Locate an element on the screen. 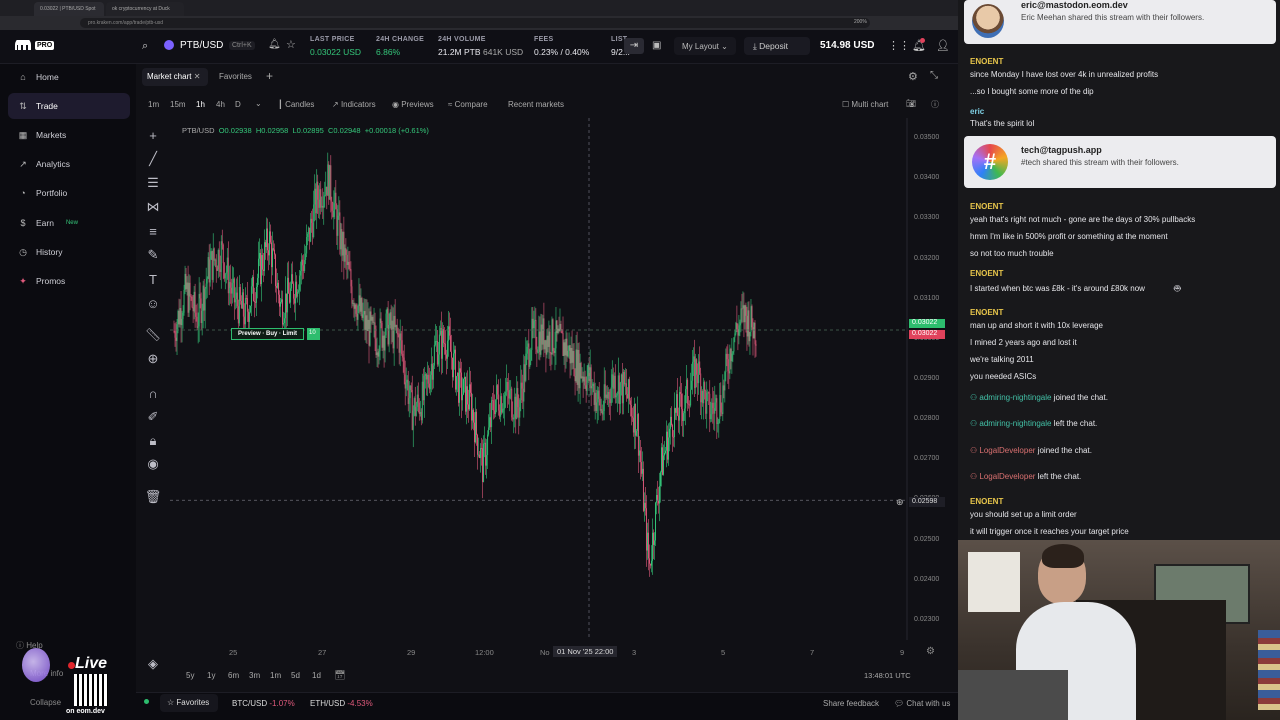 This screenshot has width=1280, height=720. account-balance: 514.98 USD is located at coordinates (847, 45).